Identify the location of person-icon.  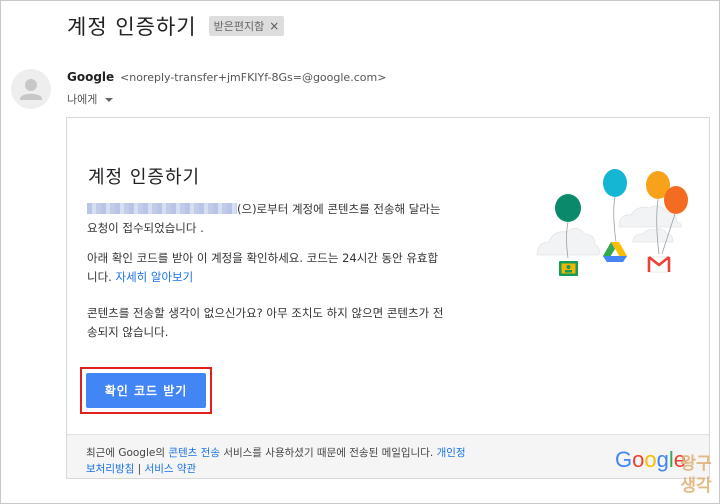
(31, 89).